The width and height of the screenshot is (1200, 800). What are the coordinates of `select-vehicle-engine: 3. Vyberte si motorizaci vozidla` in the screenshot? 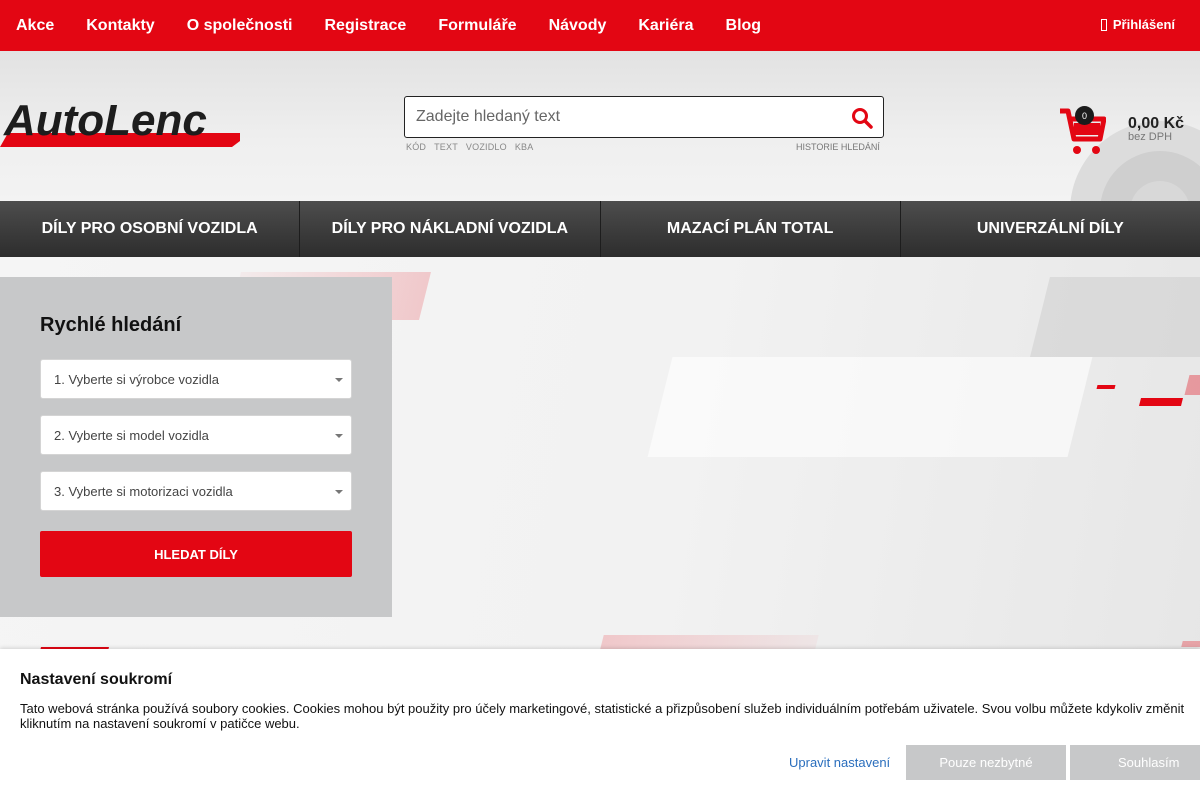 It's located at (196, 491).